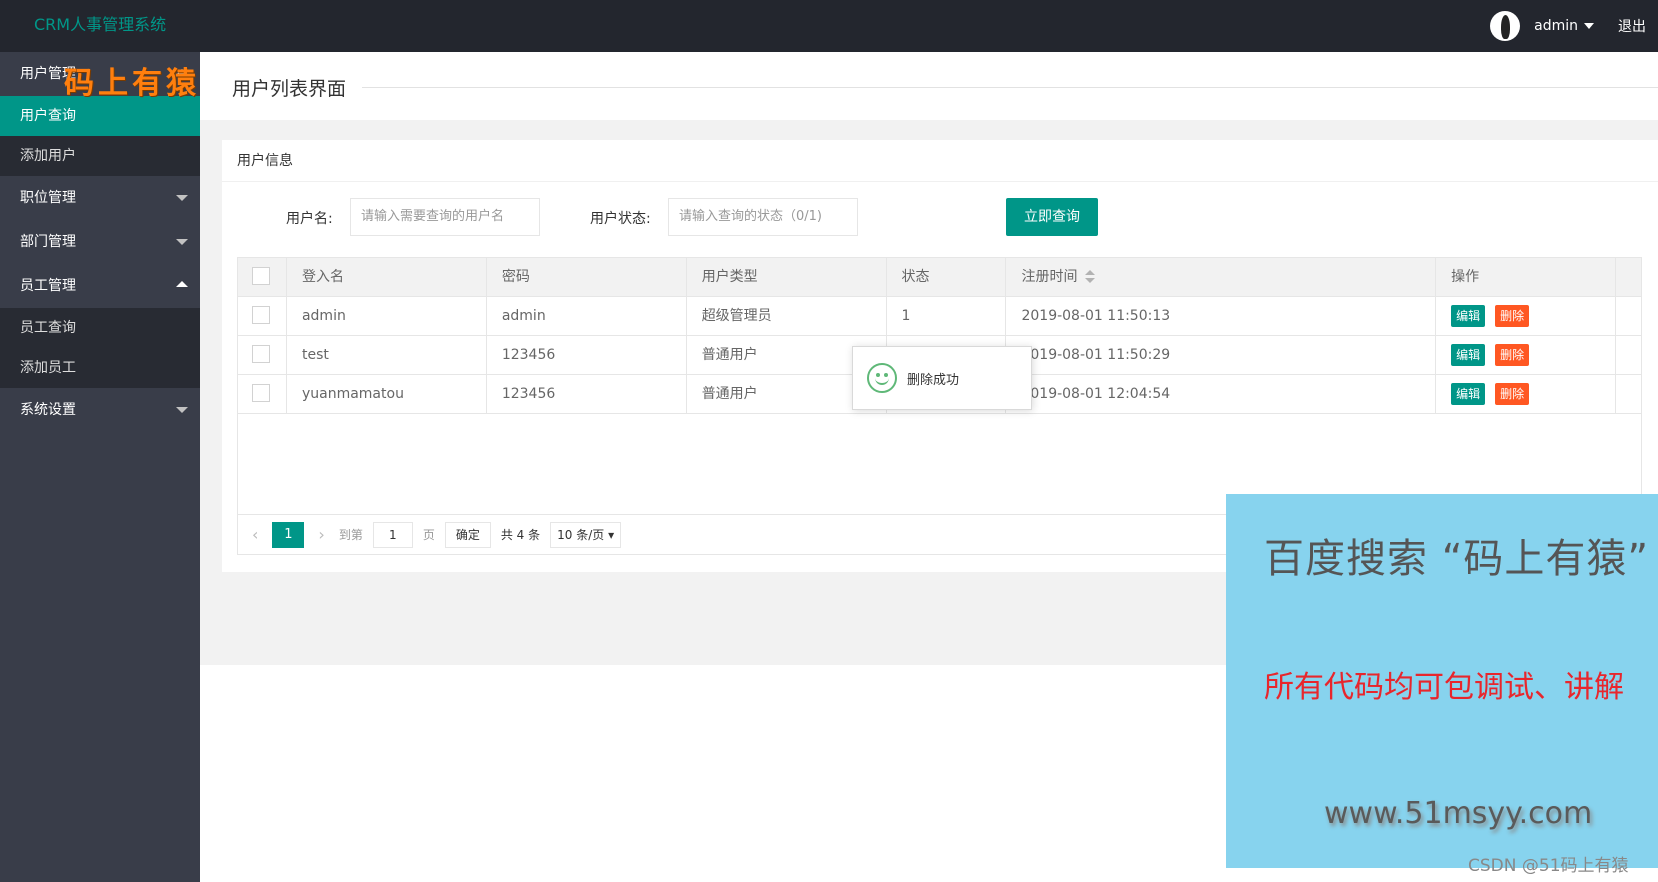  Describe the element at coordinates (48, 198) in the screenshot. I see `nav-group-label: 职位管理` at that location.